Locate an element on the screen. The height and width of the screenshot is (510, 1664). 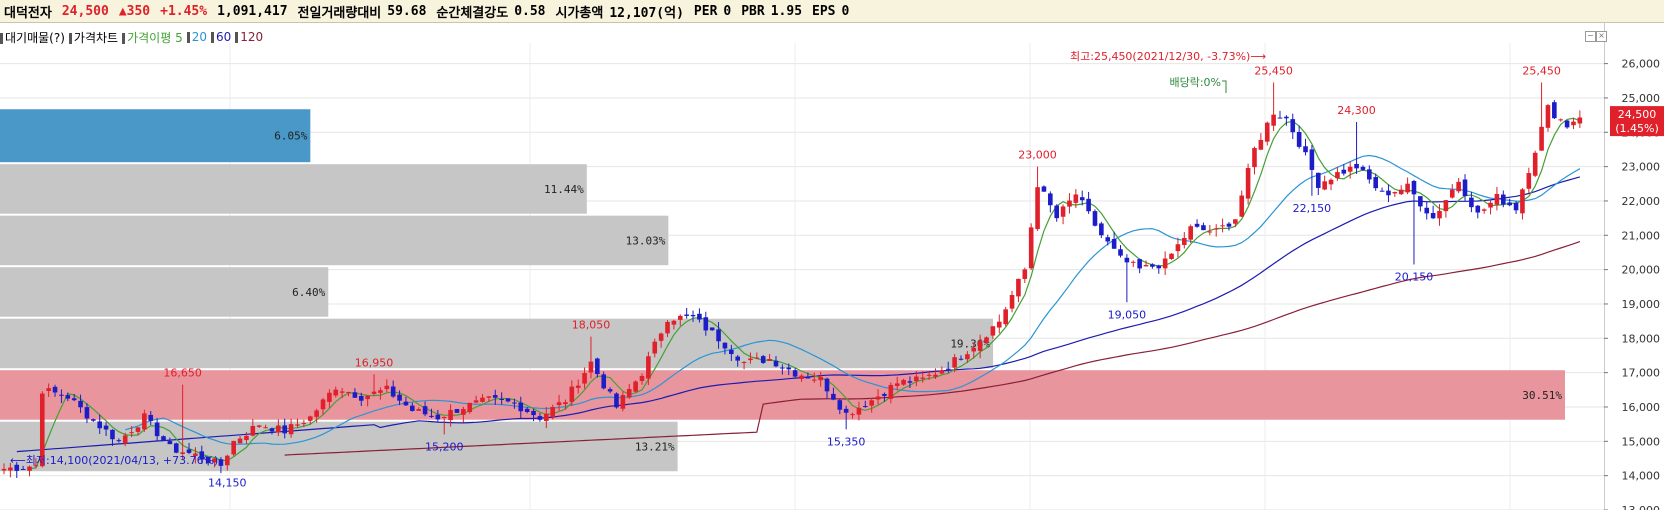
axis-tick-label: 21,000 is located at coordinates (1641, 235).